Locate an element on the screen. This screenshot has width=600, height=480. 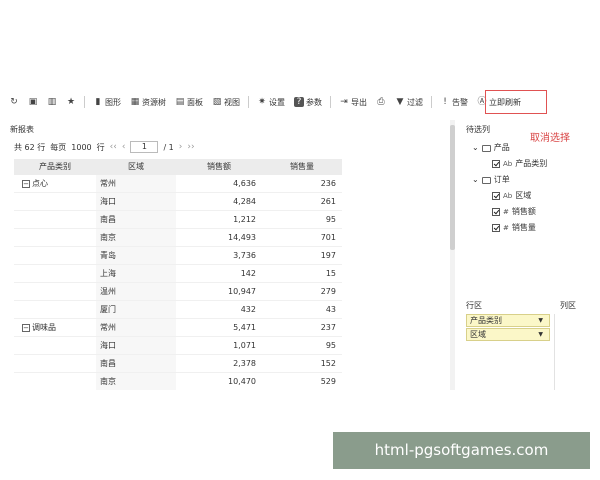
row-zone-field: 区域 is located at coordinates (508, 334).